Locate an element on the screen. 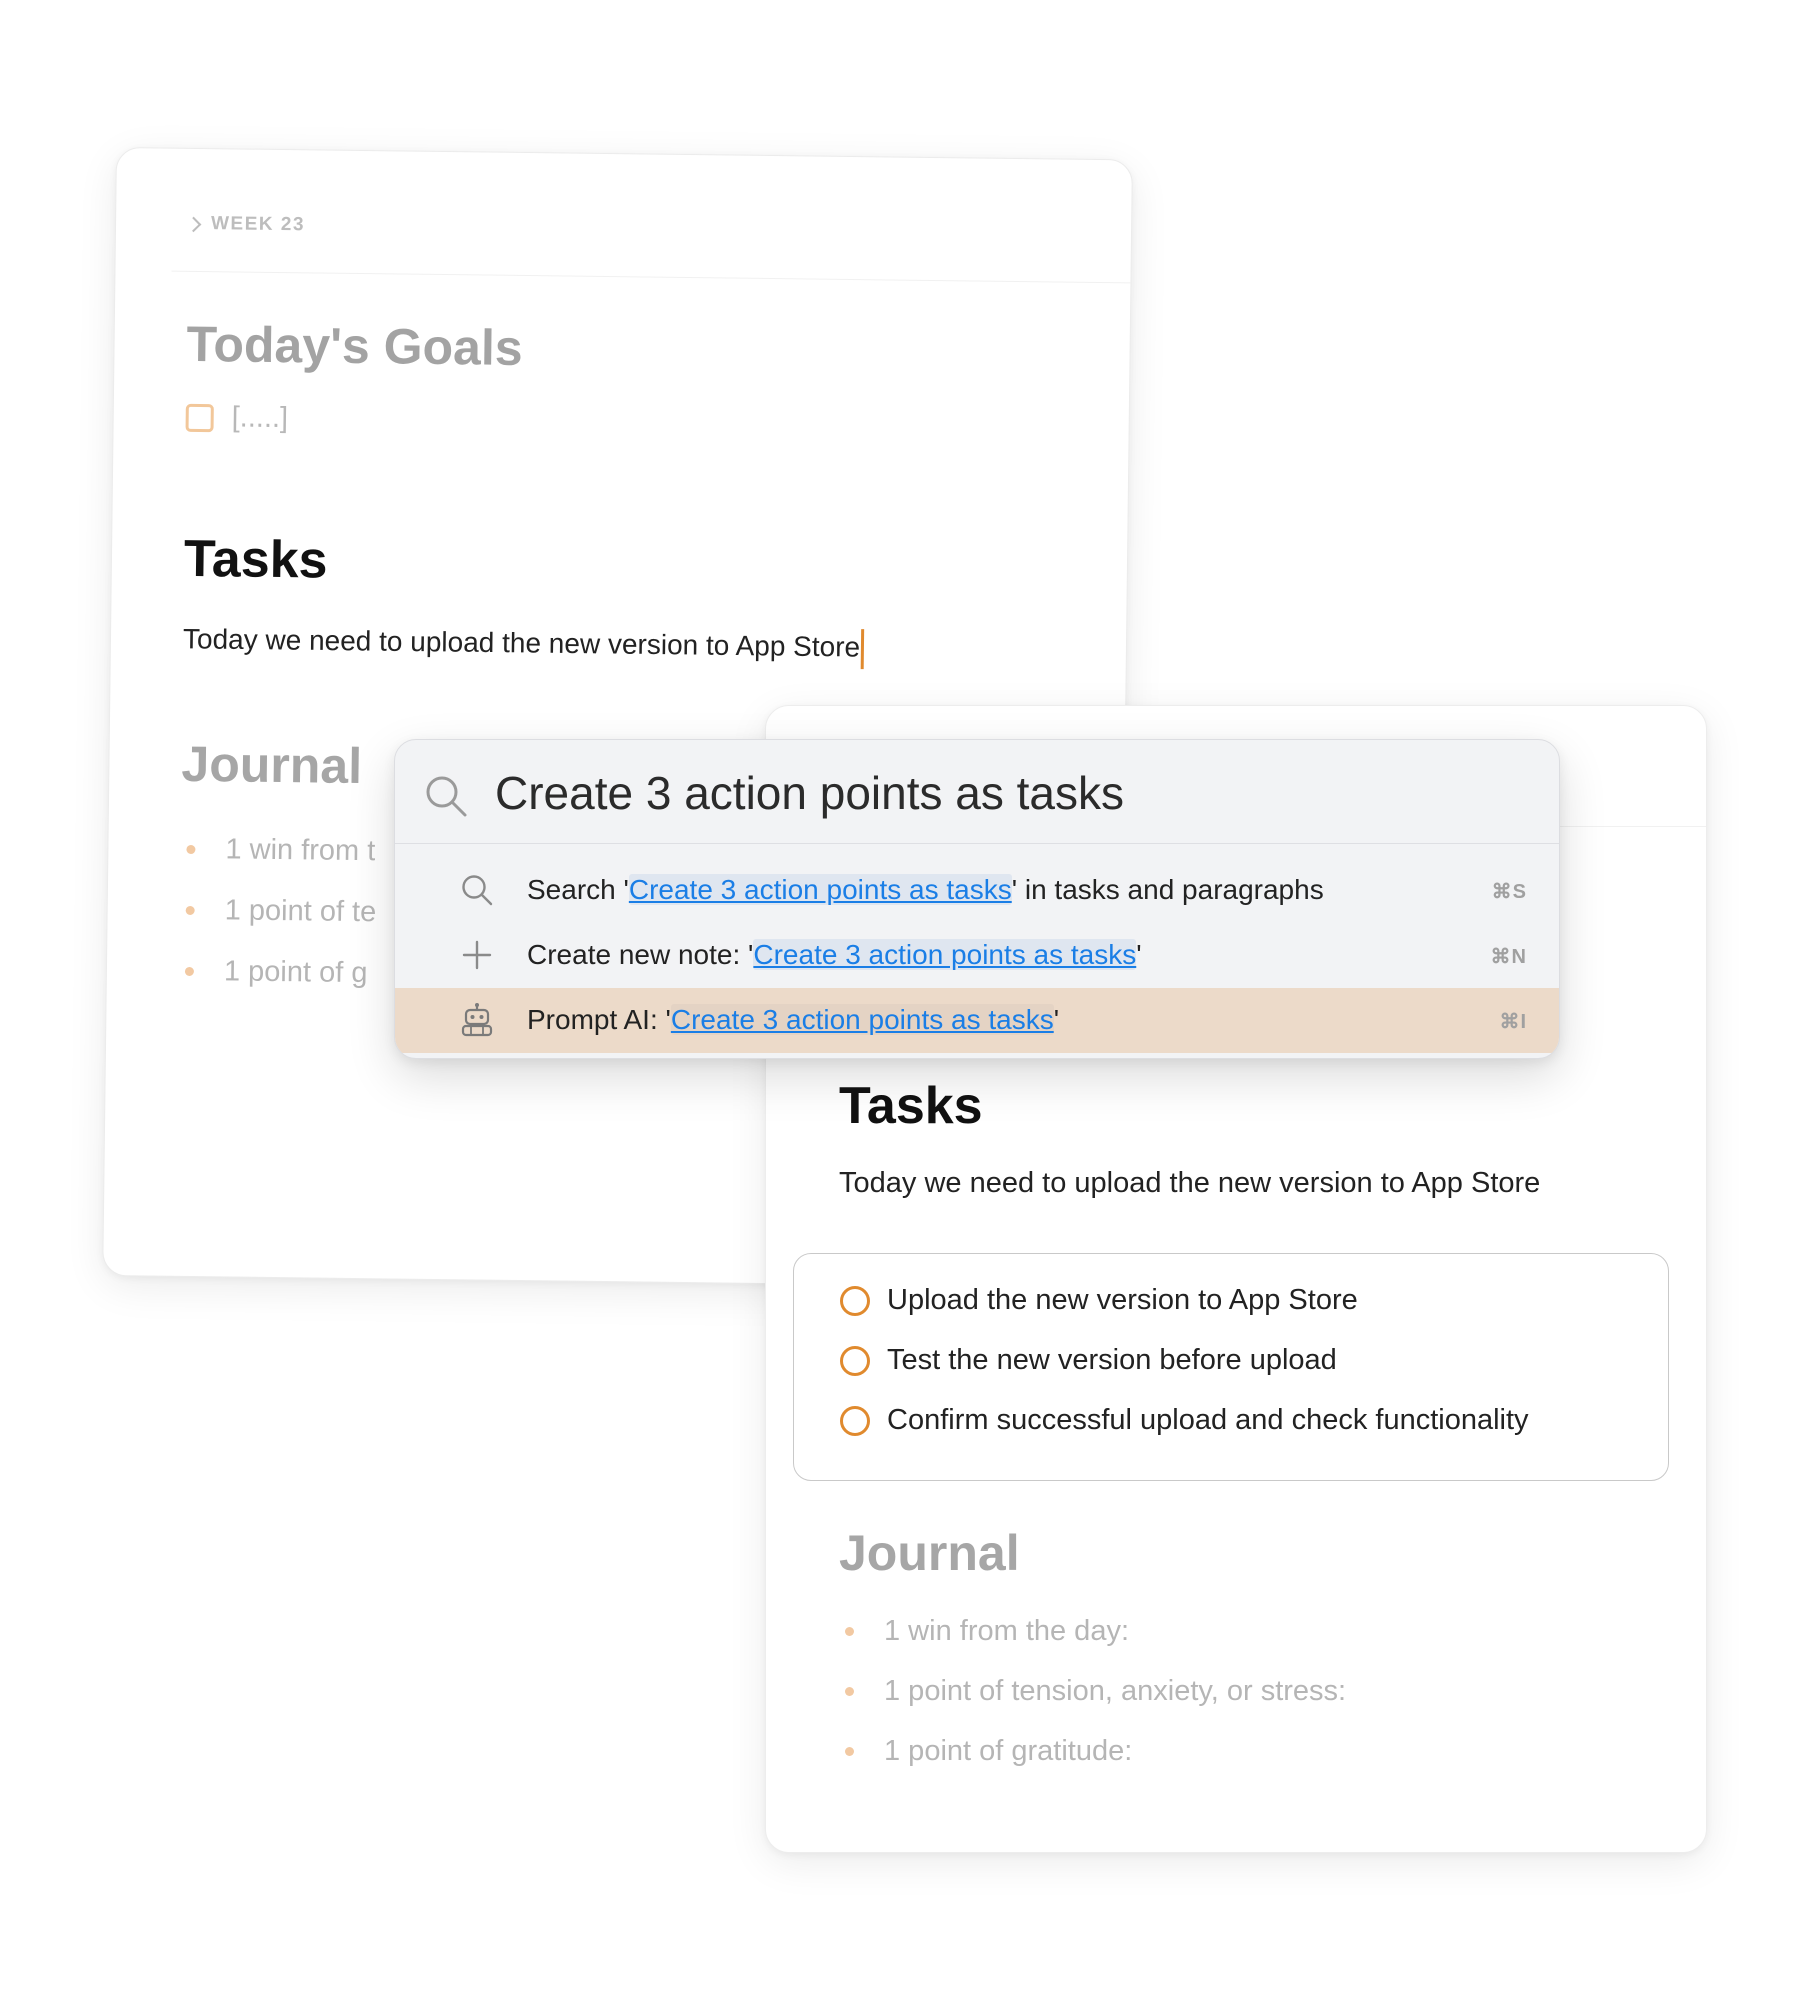 This screenshot has height=2002, width=1816. task-item: Upload the new version to App Store is located at coordinates (1099, 1300).